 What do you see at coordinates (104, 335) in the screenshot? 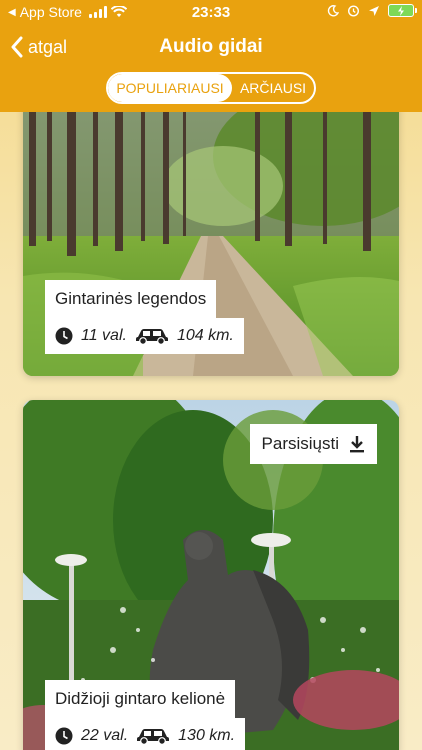
I see `guide-duration: 11 val.` at bounding box center [104, 335].